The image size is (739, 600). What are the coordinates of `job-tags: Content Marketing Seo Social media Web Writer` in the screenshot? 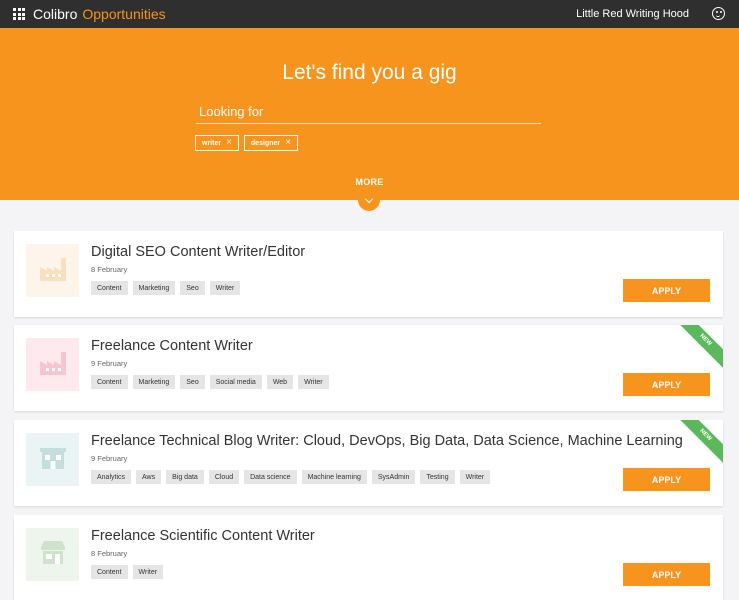 It's located at (210, 382).